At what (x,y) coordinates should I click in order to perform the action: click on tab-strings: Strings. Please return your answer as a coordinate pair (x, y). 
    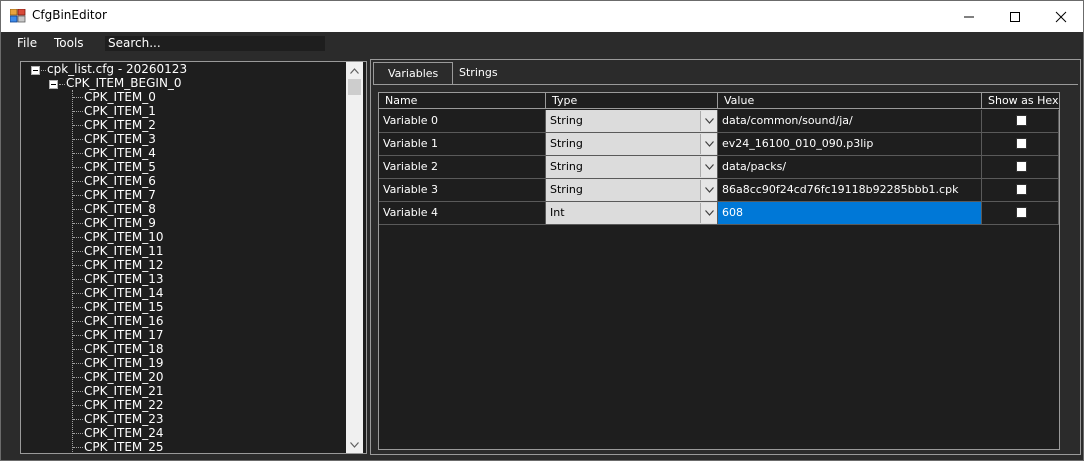
    Looking at the image, I should click on (478, 73).